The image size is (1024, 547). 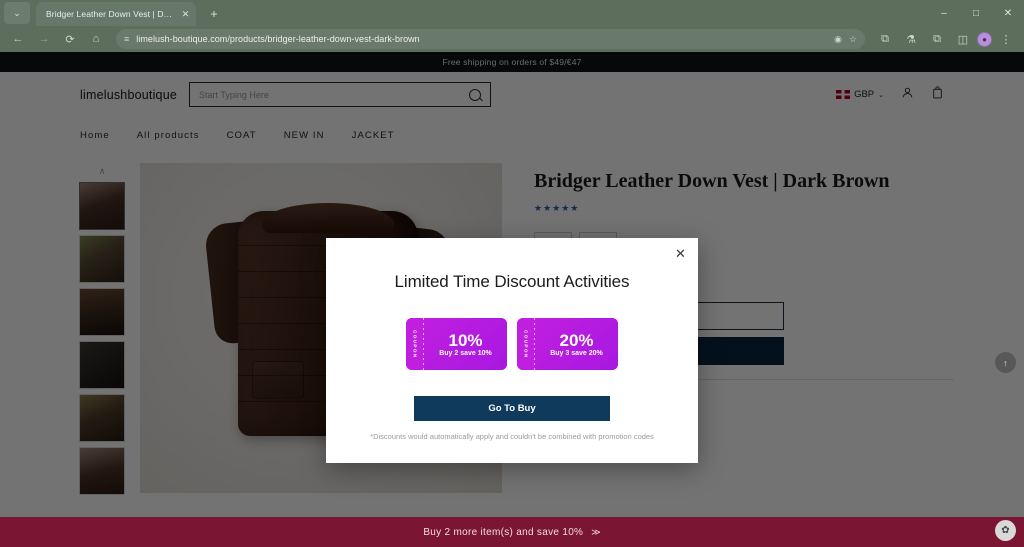 I want to click on profile-avatar: ●, so click(x=984, y=39).